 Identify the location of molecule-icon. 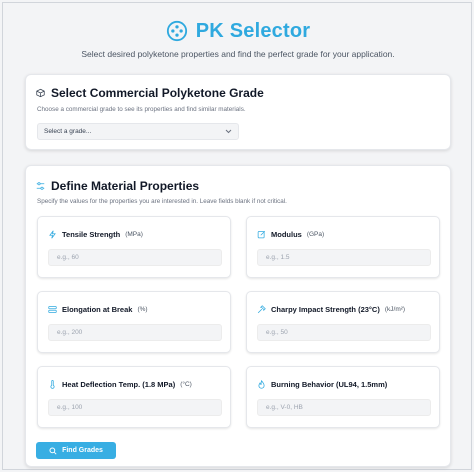
(176, 31).